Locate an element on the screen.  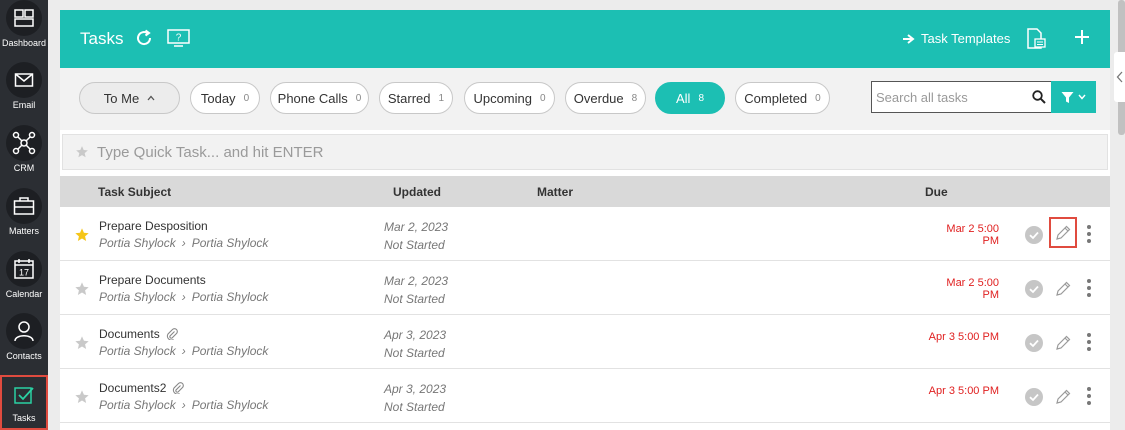
quick-task-bar is located at coordinates (585, 152).